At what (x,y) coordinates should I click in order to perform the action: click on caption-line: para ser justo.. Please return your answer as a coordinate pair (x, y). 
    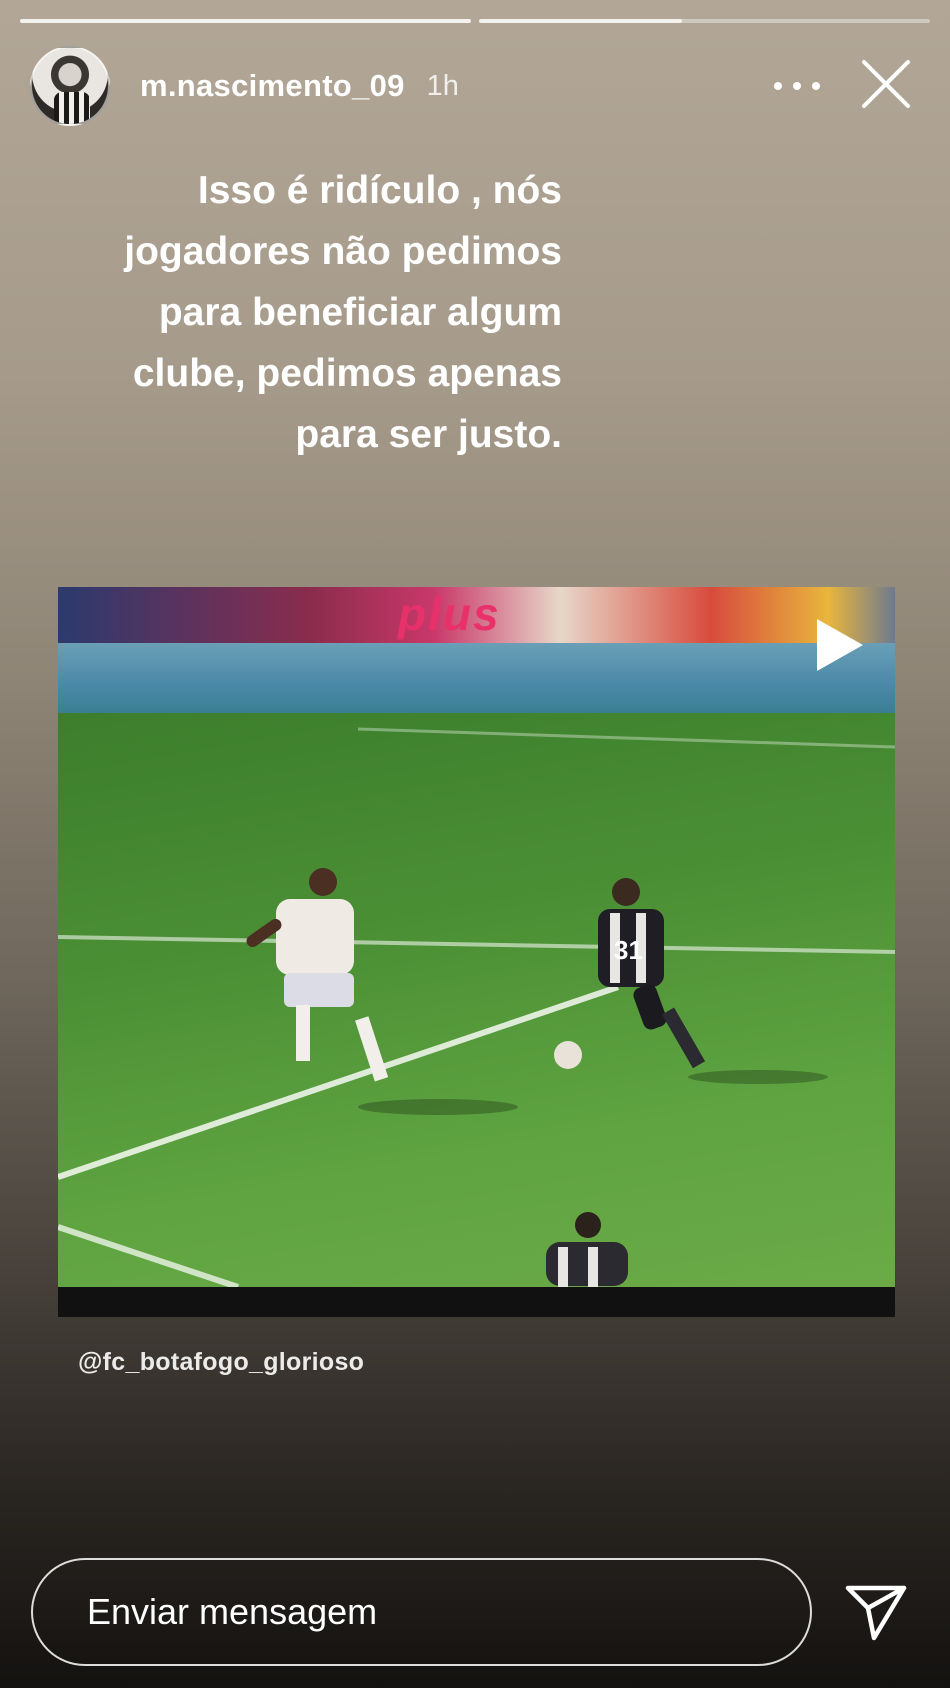
    Looking at the image, I should click on (428, 434).